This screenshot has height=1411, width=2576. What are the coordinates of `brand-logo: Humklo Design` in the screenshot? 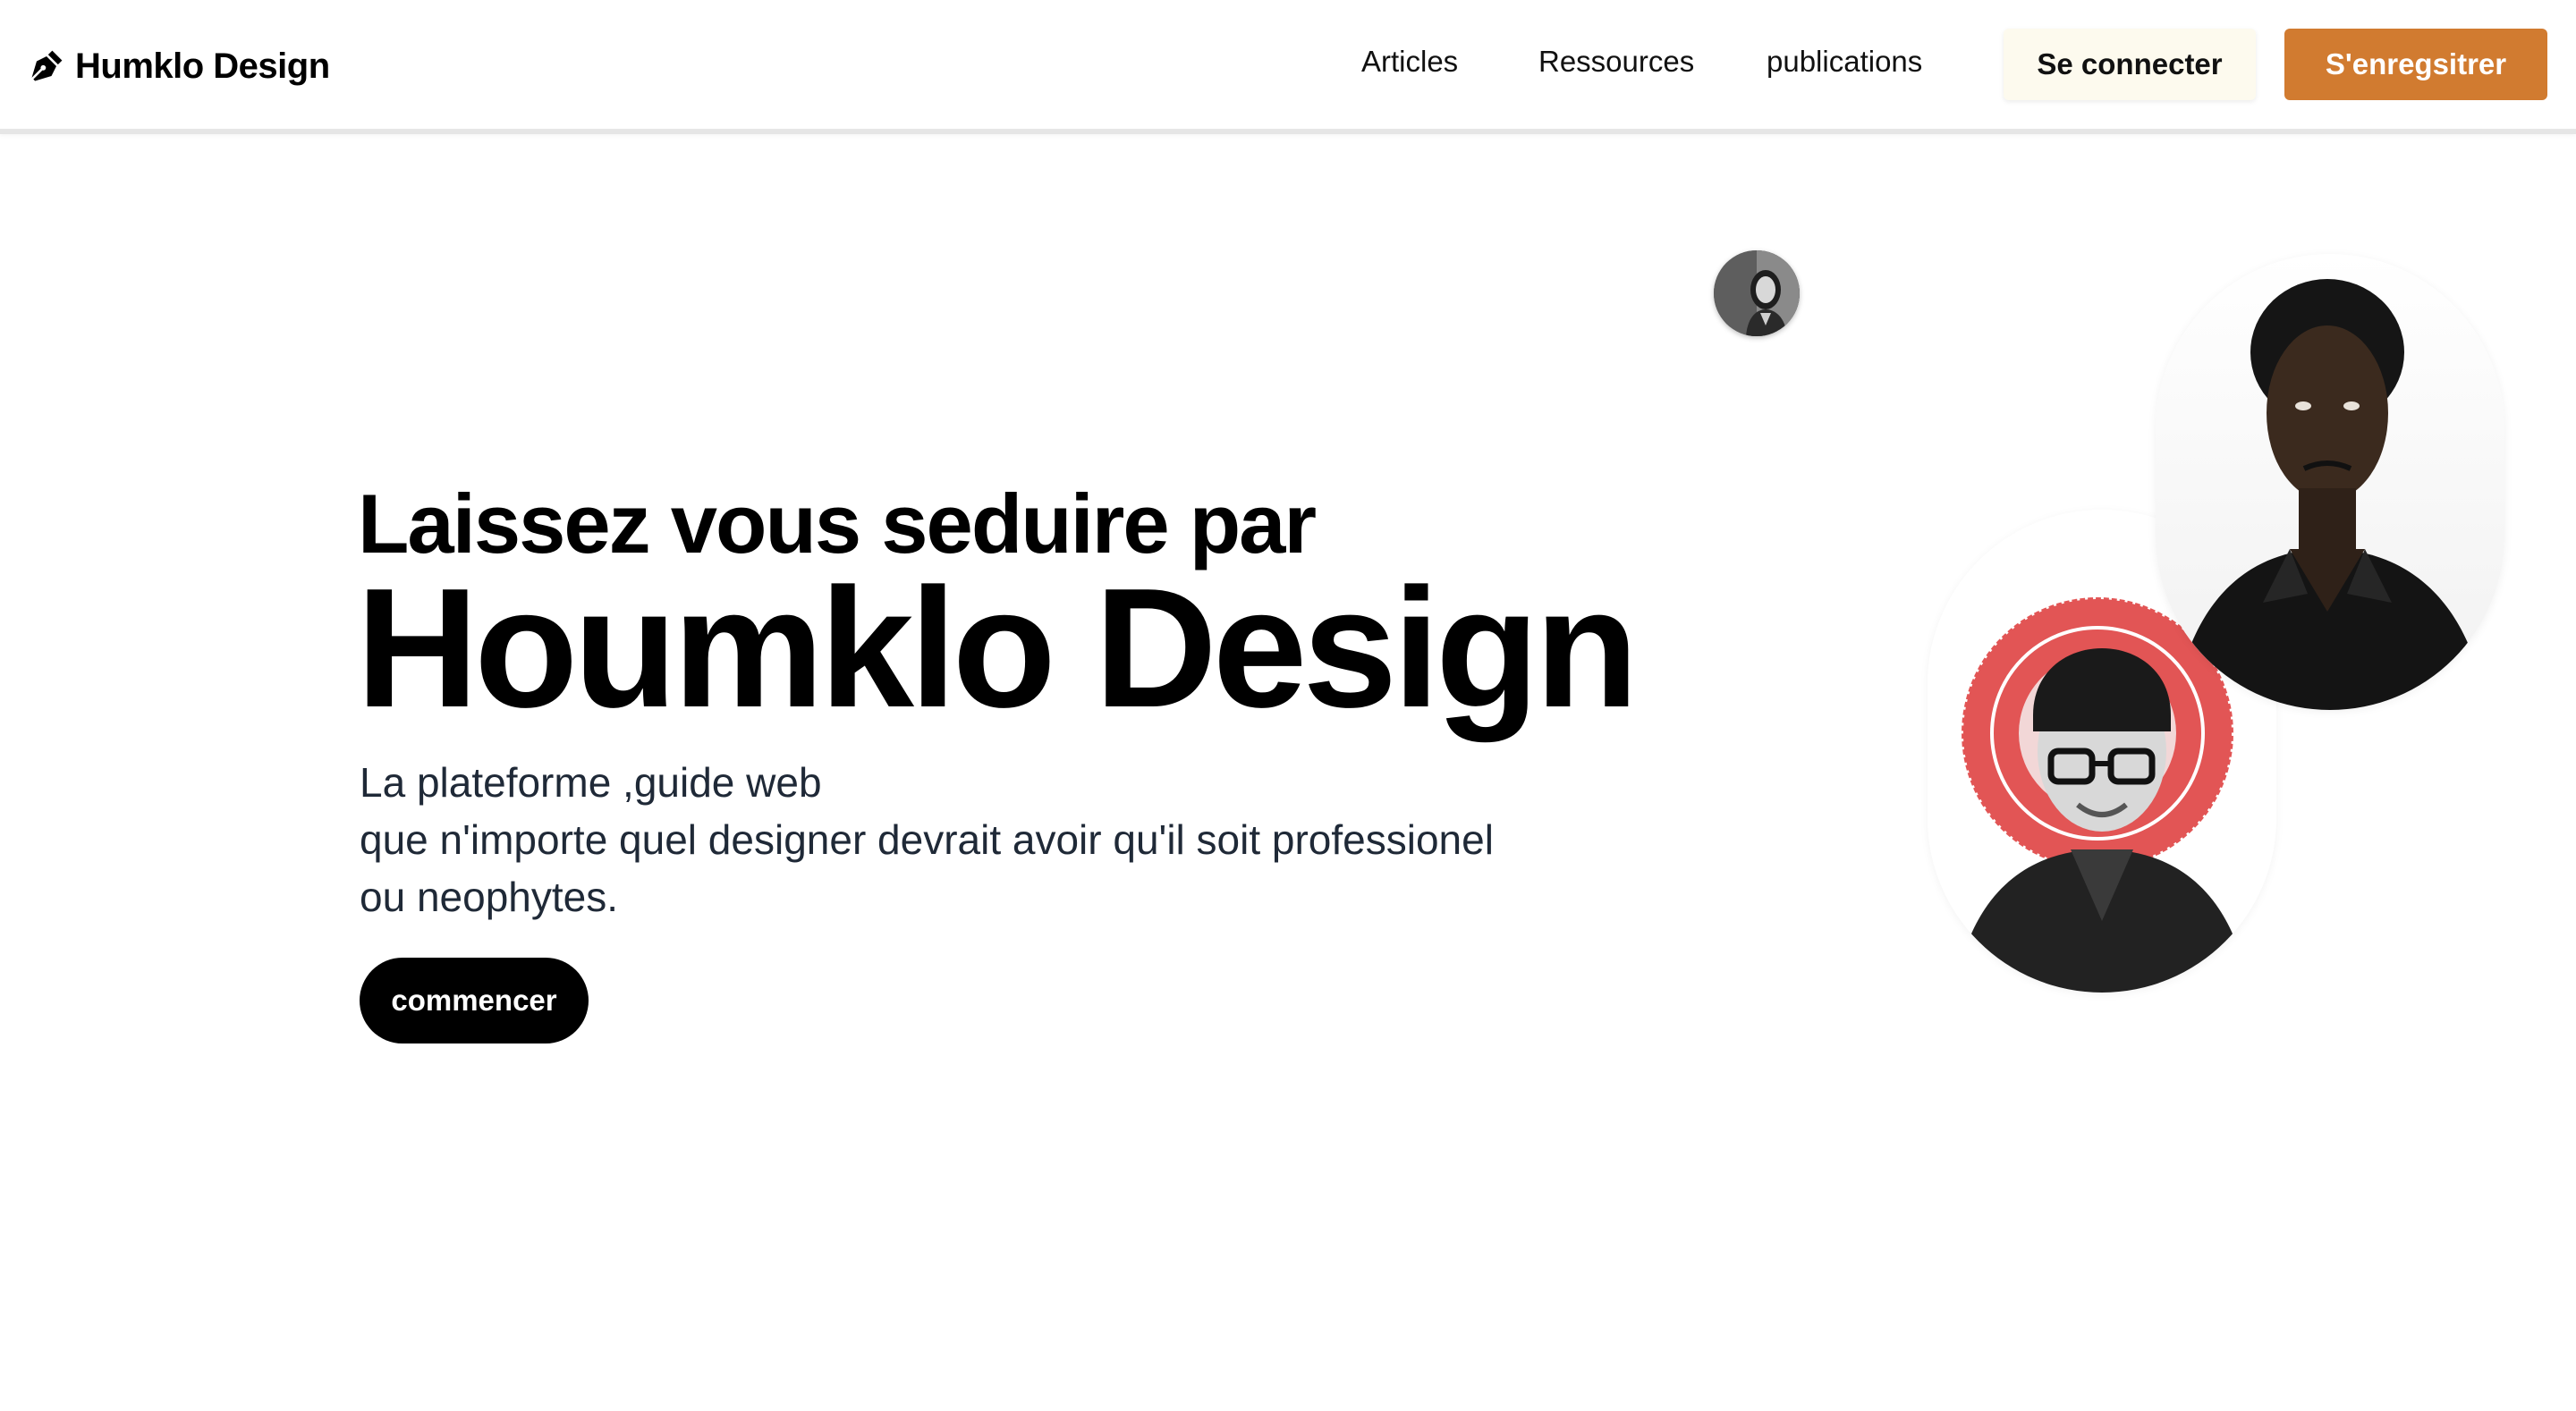 It's located at (178, 66).